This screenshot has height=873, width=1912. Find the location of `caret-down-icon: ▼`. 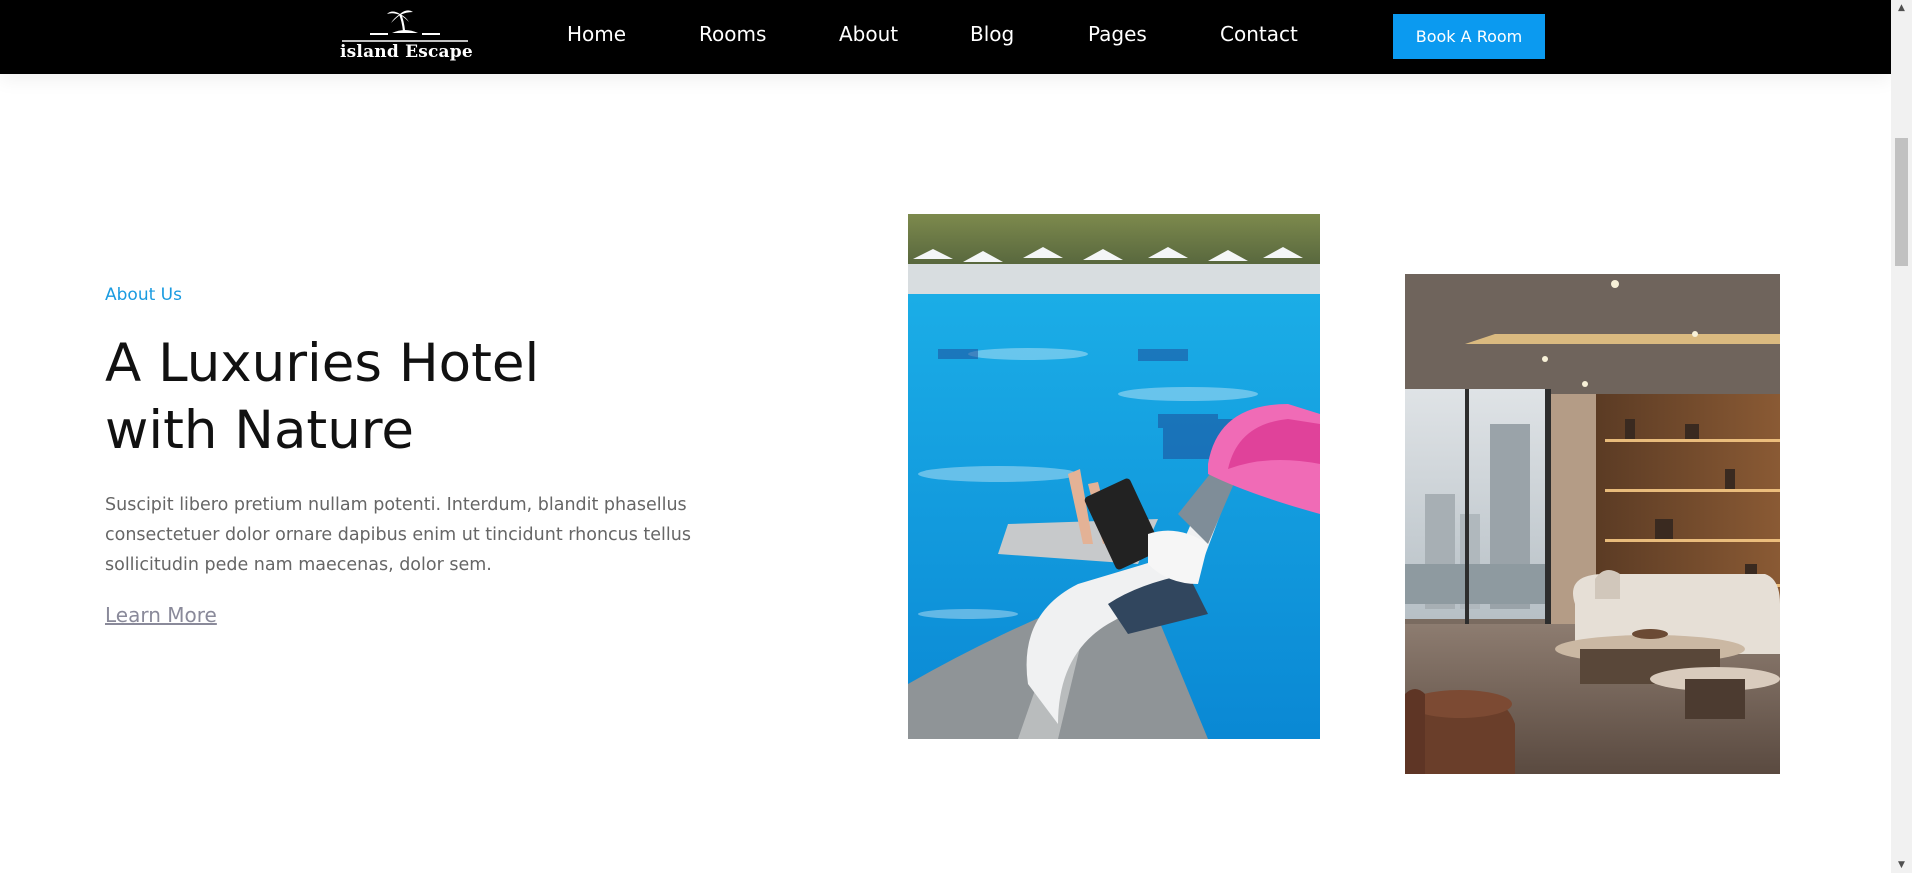

caret-down-icon: ▼ is located at coordinates (1901, 865).